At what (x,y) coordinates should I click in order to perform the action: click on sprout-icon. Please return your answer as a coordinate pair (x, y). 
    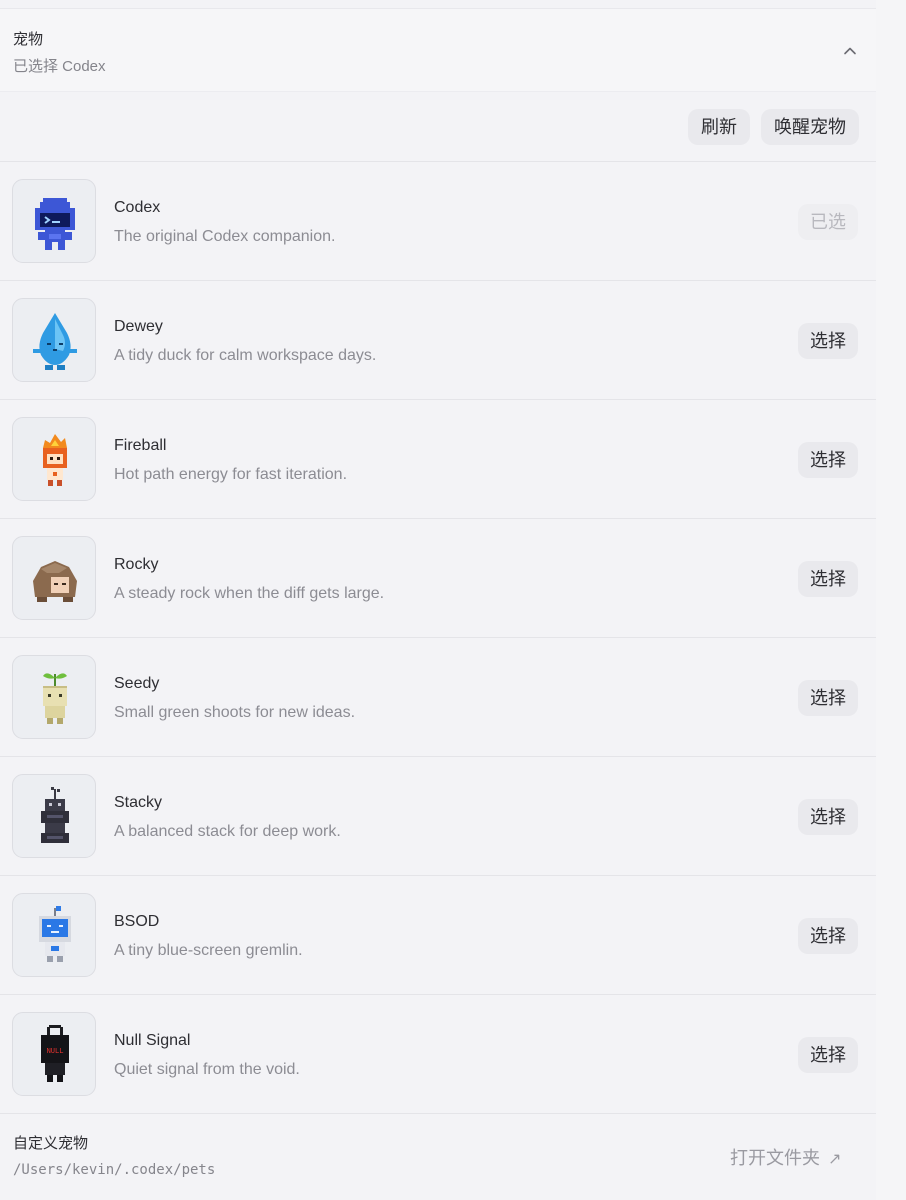
    Looking at the image, I should click on (55, 698).